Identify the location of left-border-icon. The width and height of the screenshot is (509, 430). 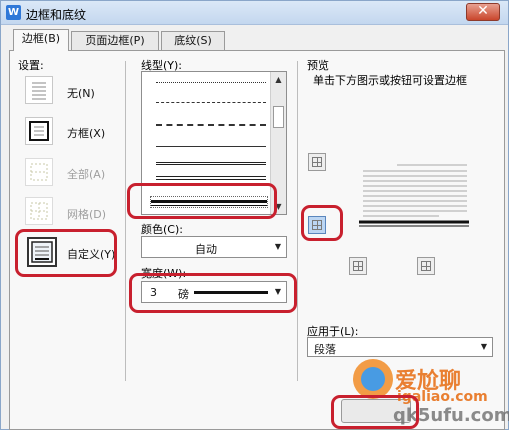
(358, 266).